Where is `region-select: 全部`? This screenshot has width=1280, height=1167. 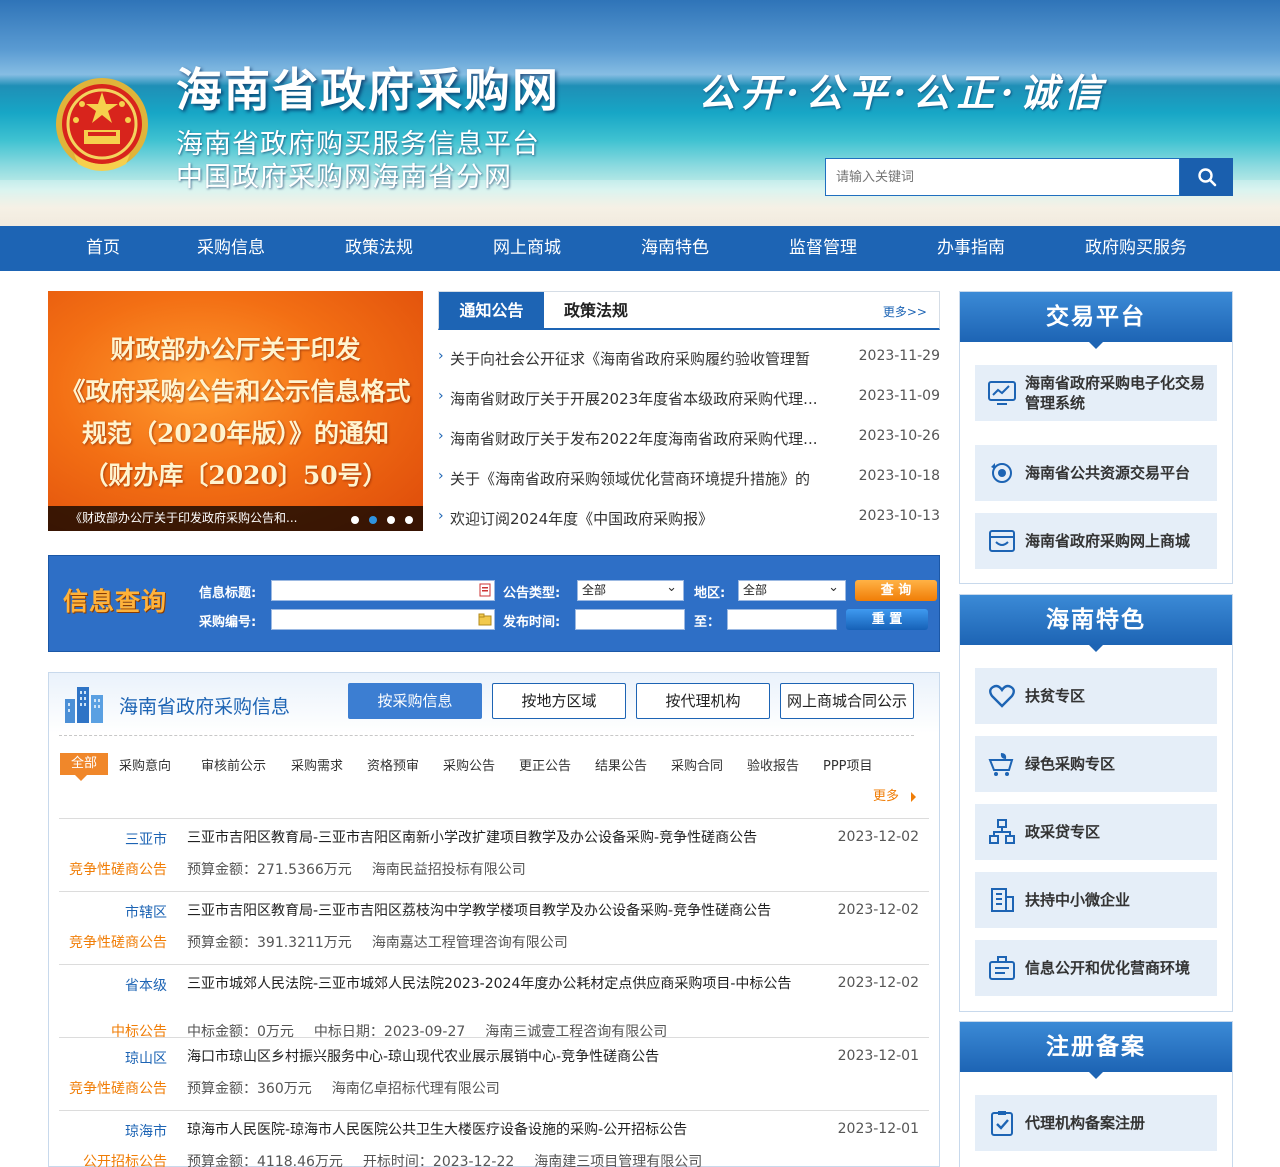 region-select: 全部 is located at coordinates (792, 589).